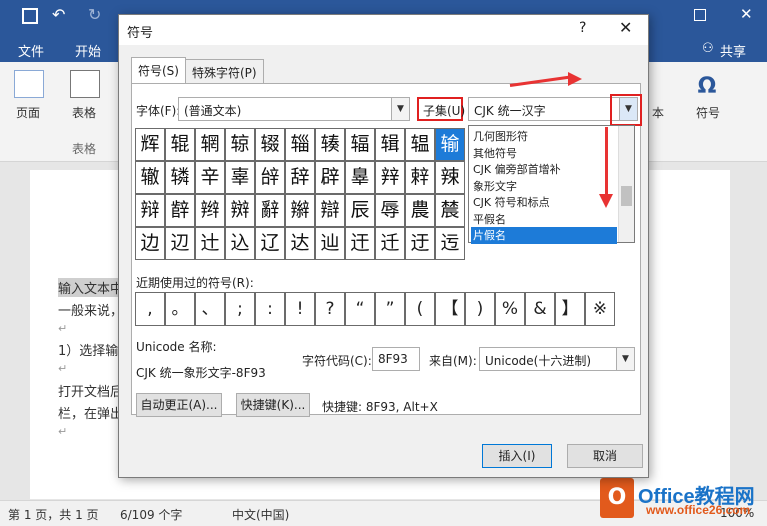 Image resolution: width=767 pixels, height=526 pixels. What do you see at coordinates (626, 184) in the screenshot?
I see `dropdown-scrollbar` at bounding box center [626, 184].